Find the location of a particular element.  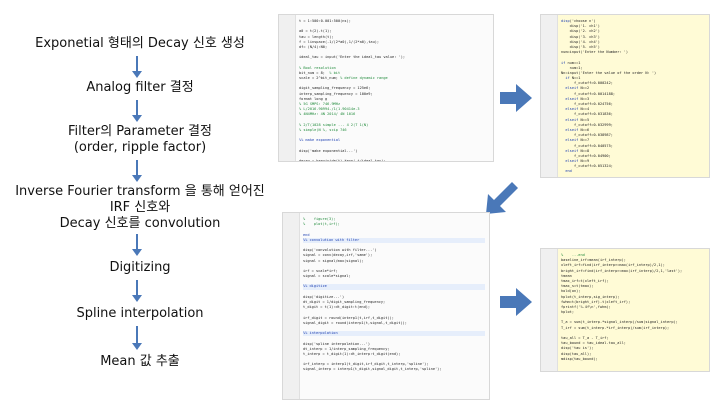

step-label: Spline interpolation is located at coordinates (140, 313).